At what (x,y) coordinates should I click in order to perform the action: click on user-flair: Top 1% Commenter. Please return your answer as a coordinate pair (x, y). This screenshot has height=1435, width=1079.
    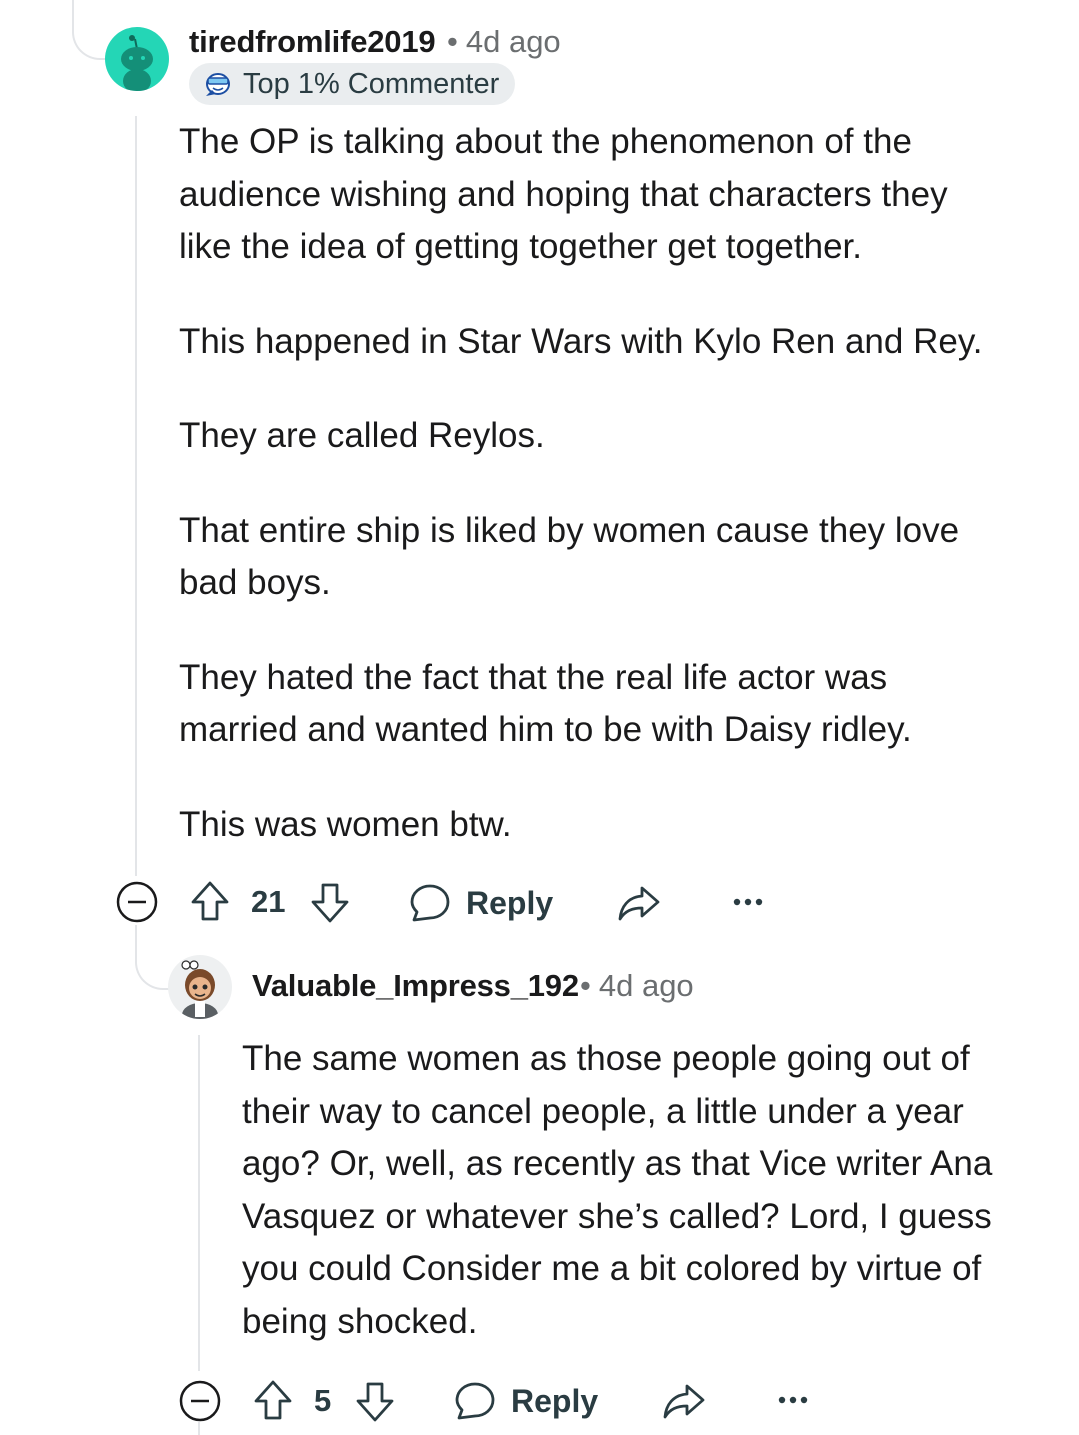
    Looking at the image, I should click on (352, 84).